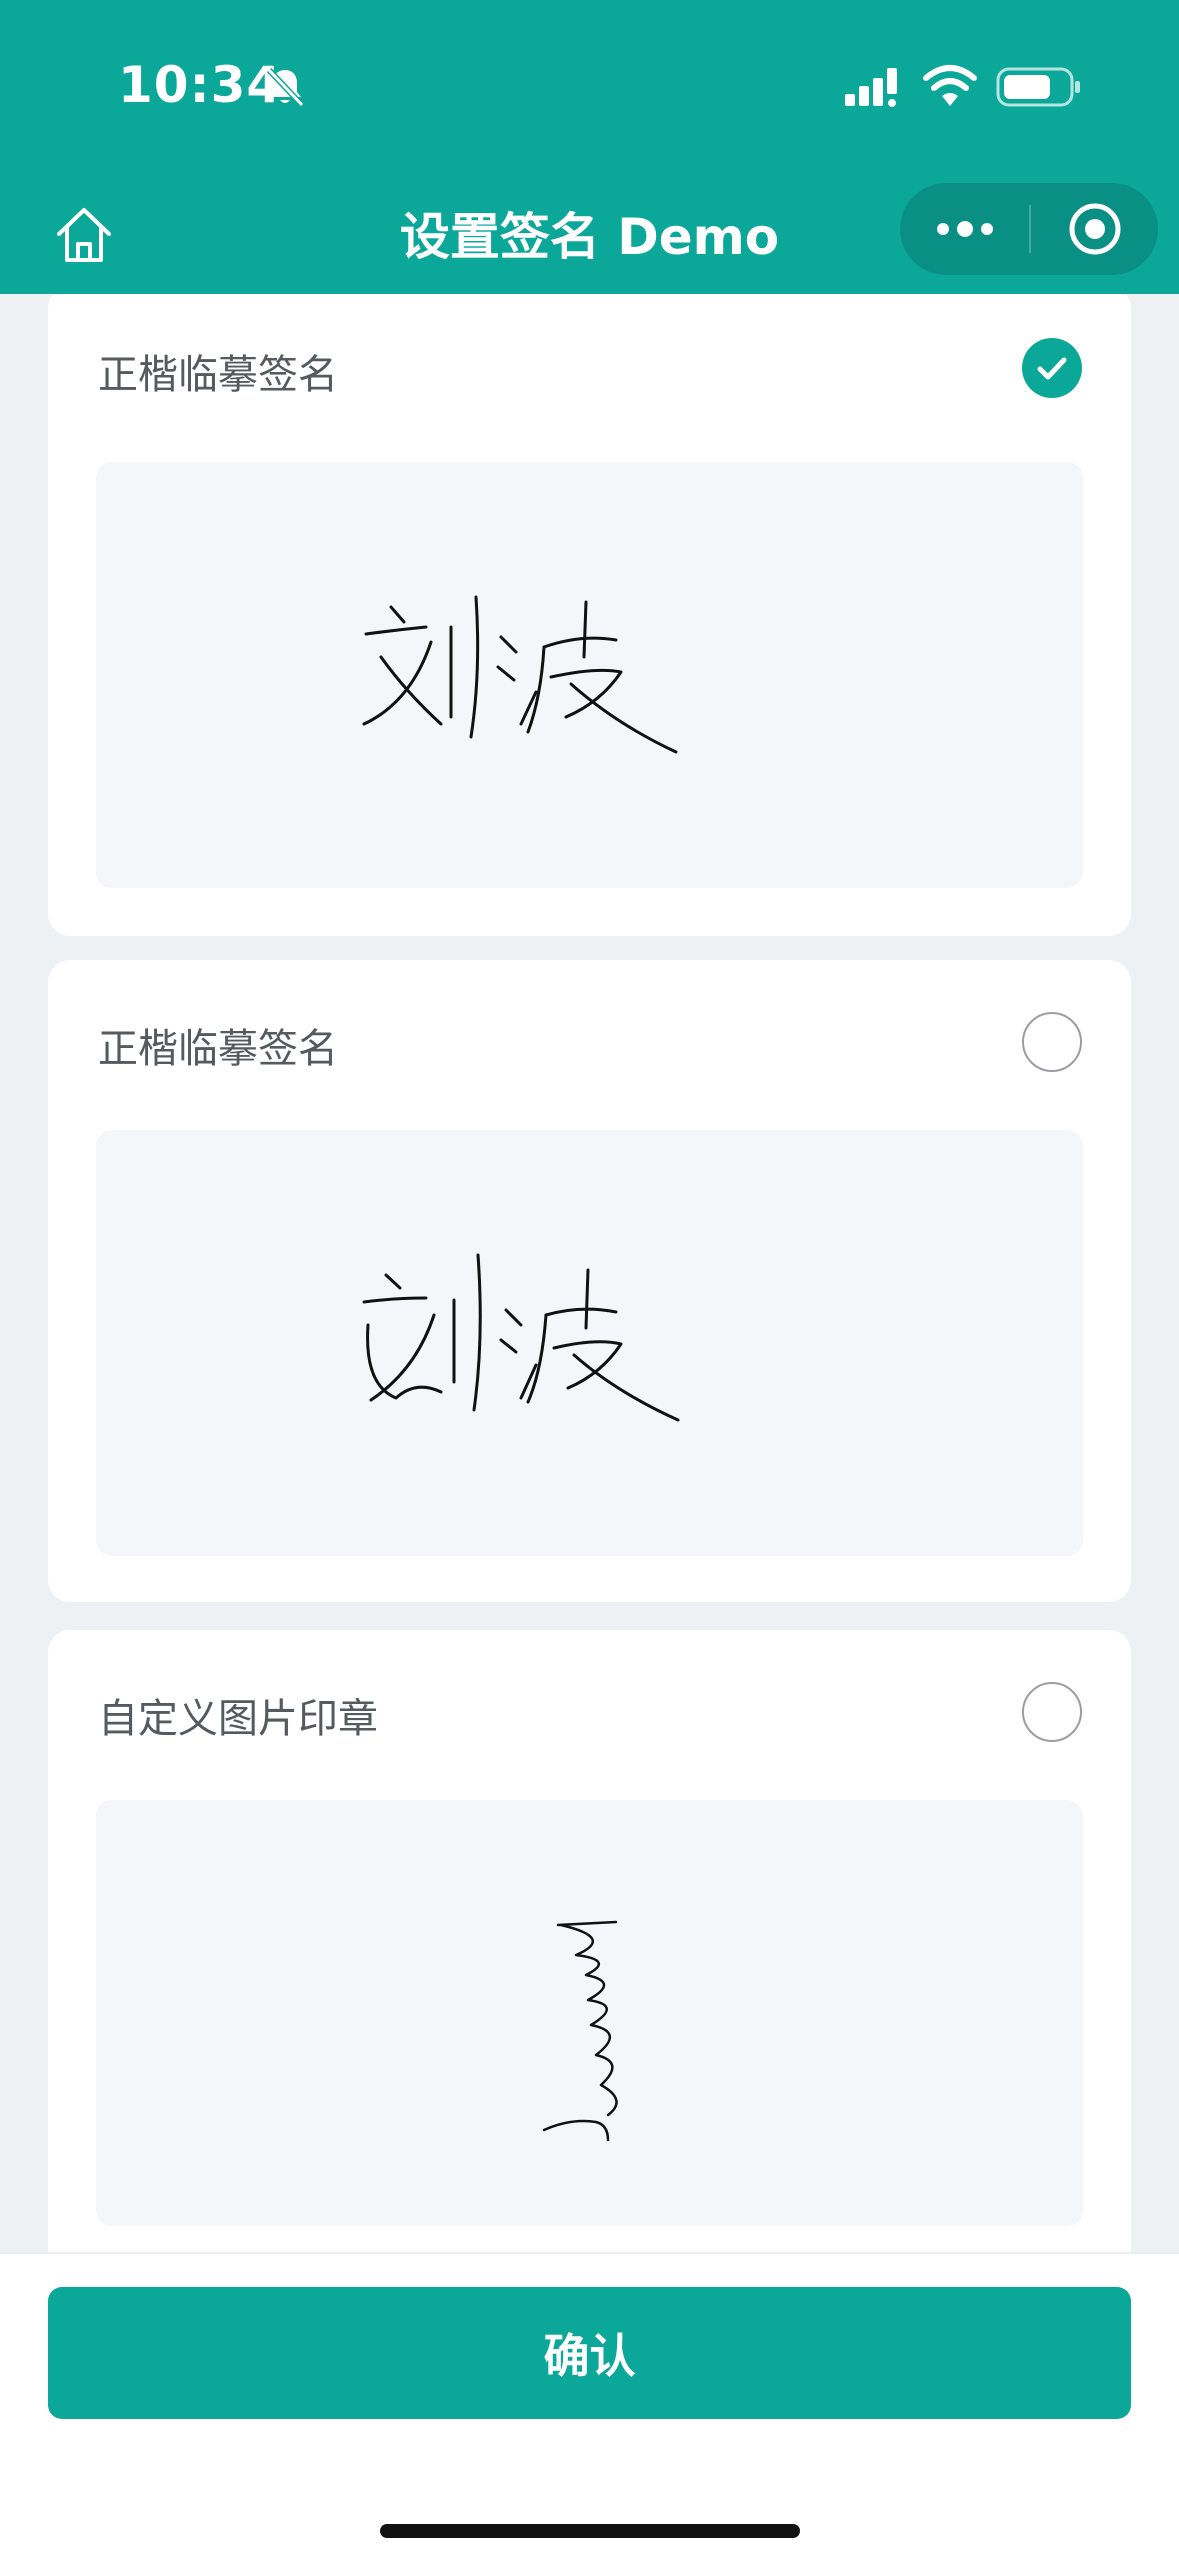  Describe the element at coordinates (950, 85) in the screenshot. I see `wifi-icon` at that location.